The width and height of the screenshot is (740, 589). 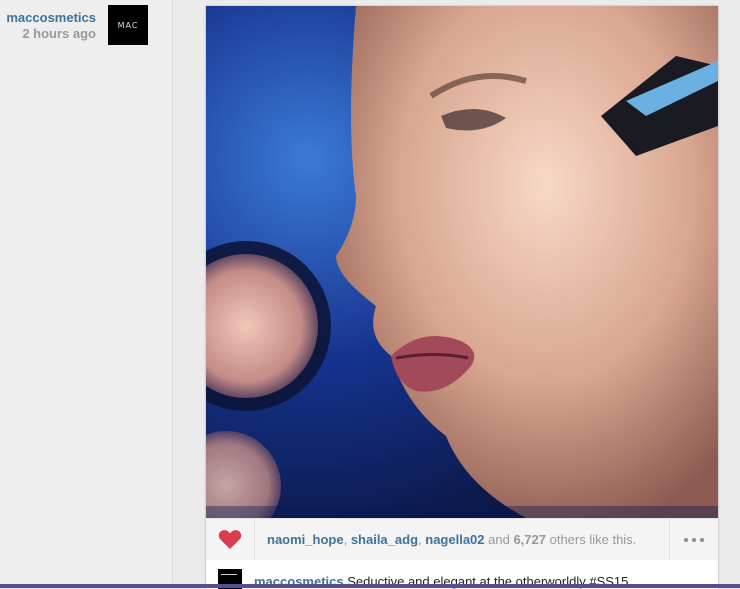 I want to click on post-author-link: maccosmetics, so click(x=51, y=17).